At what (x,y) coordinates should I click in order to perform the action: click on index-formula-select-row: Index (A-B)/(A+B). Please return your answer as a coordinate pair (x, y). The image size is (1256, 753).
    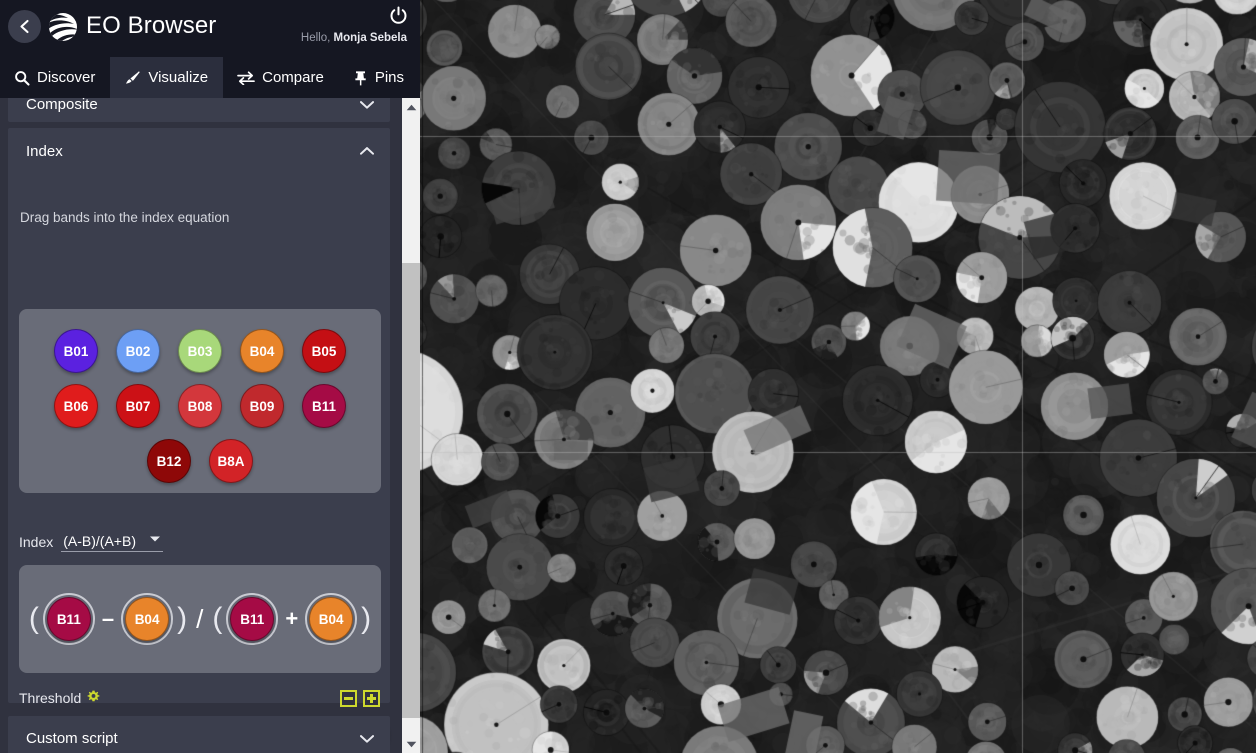
    Looking at the image, I should click on (91, 541).